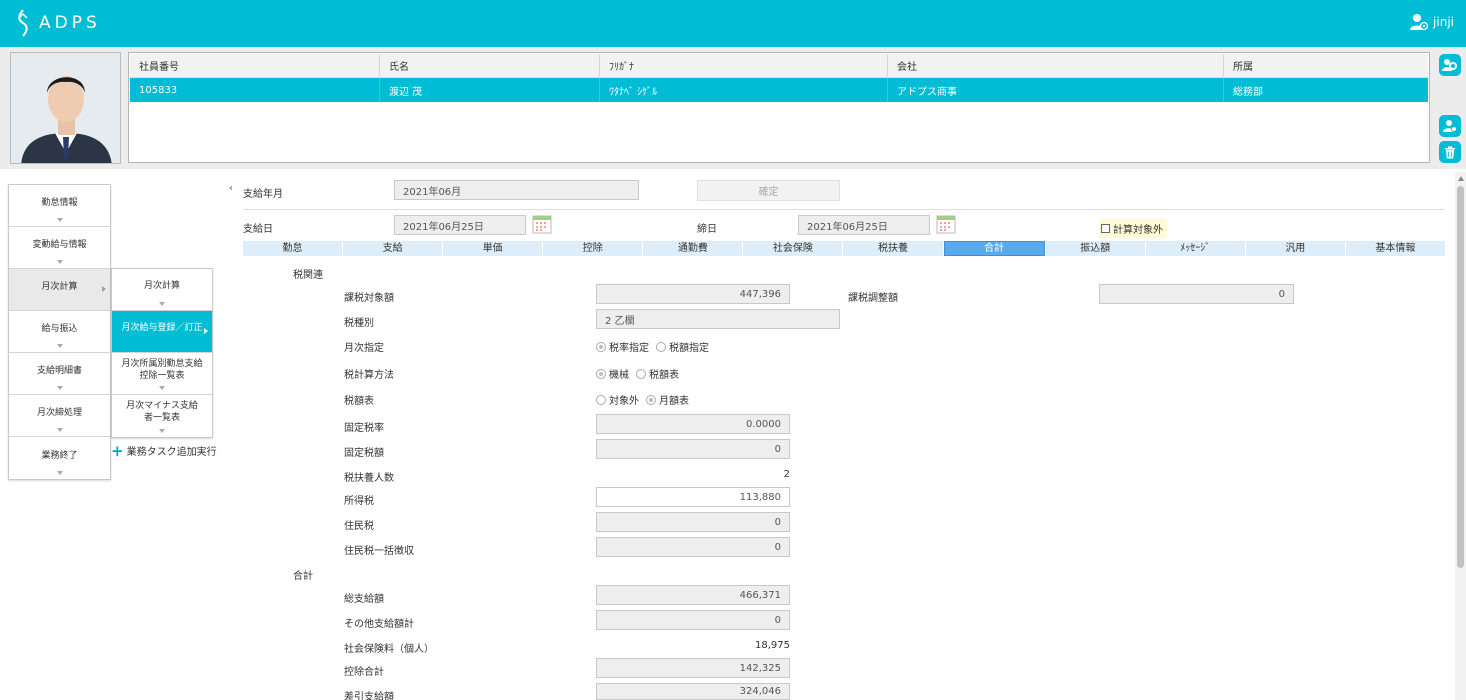 The height and width of the screenshot is (700, 1466). I want to click on tab-deduction: 控除, so click(593, 248).